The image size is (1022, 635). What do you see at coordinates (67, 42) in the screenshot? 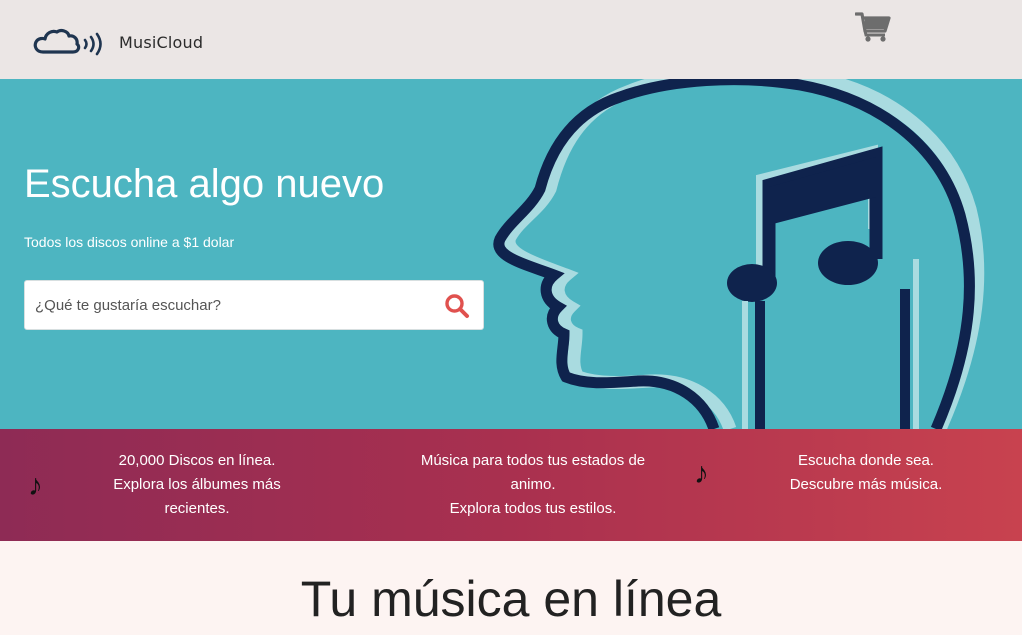
I see `cloud-sound-icon` at bounding box center [67, 42].